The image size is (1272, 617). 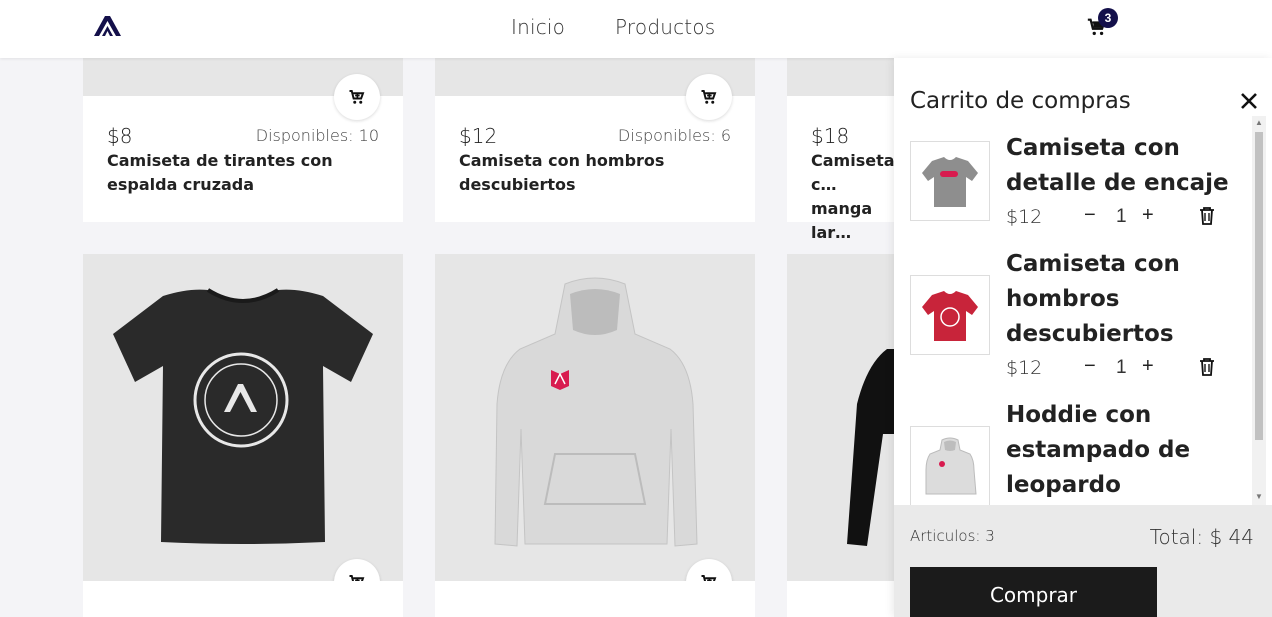 What do you see at coordinates (1098, 450) in the screenshot?
I see `cart-item-name: Hoddie con estampado de leopardo` at bounding box center [1098, 450].